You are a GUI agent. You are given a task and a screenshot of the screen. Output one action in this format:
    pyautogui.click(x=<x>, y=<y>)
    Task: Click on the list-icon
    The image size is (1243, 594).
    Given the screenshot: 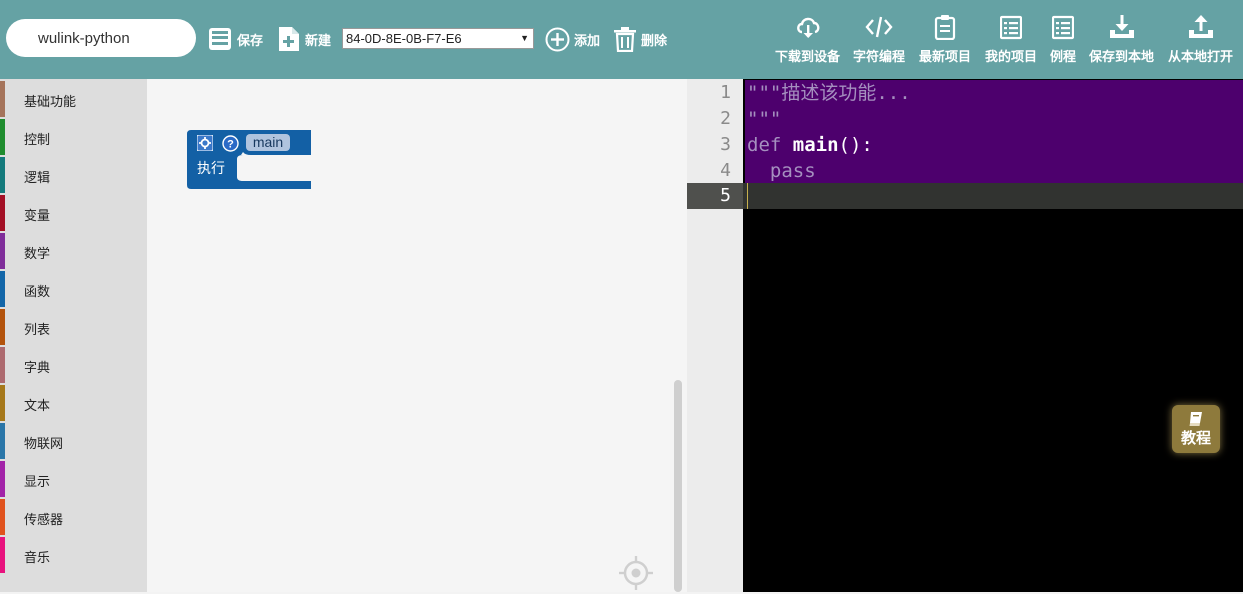 What is the action you would take?
    pyautogui.click(x=1063, y=27)
    